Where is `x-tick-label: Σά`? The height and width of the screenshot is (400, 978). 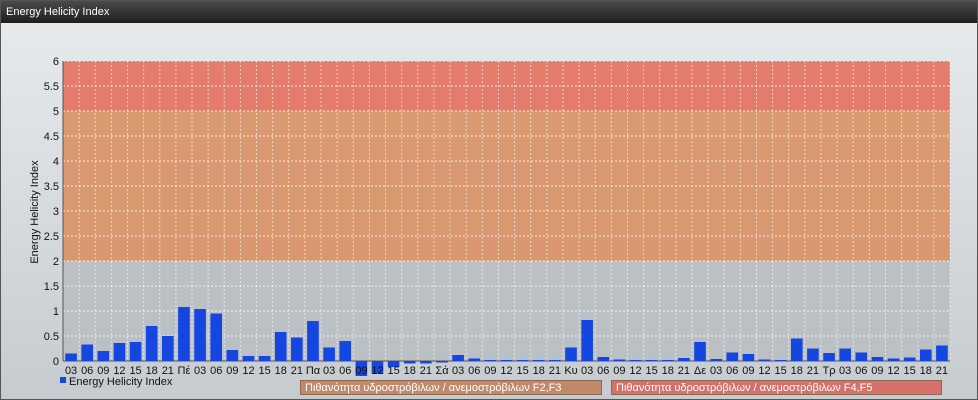
x-tick-label: Σά is located at coordinates (442, 371).